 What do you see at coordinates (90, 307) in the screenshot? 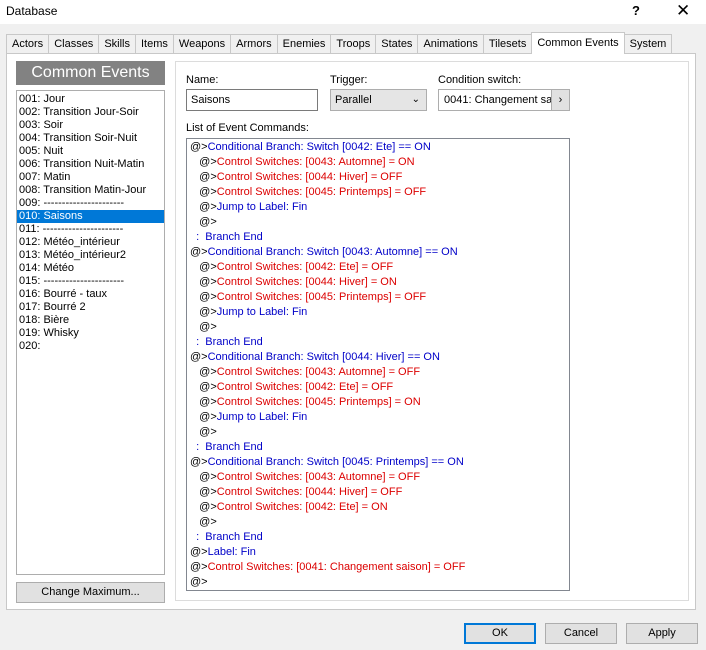
I see `list-item: 017: Bourré 2` at bounding box center [90, 307].